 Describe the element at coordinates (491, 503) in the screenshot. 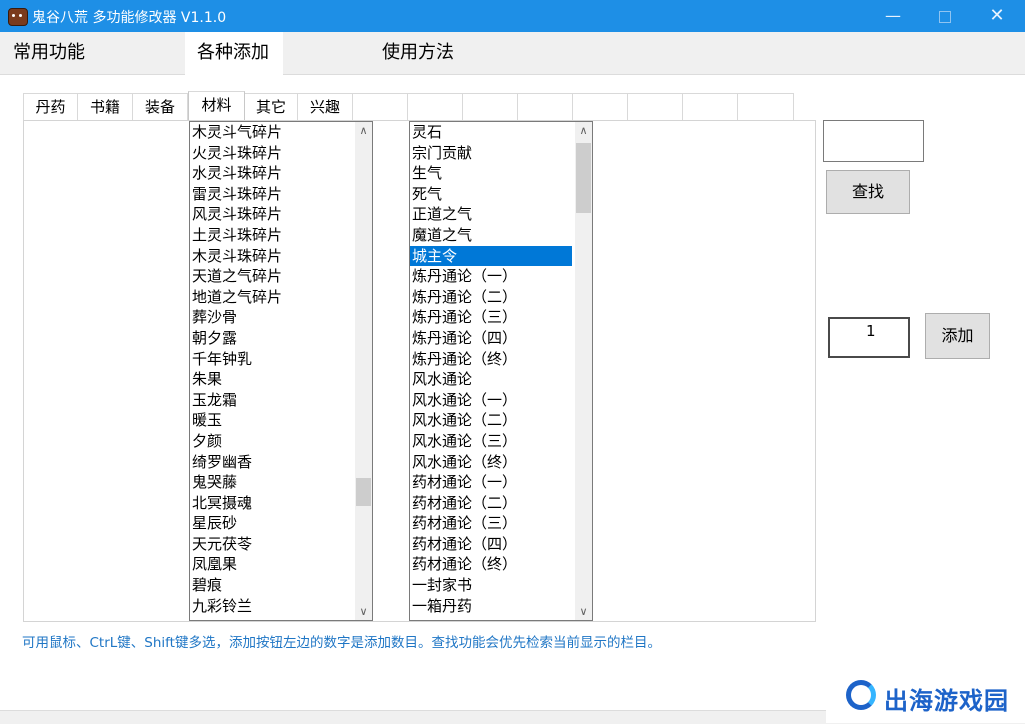

I see `list-item: 药材通论（二）` at that location.